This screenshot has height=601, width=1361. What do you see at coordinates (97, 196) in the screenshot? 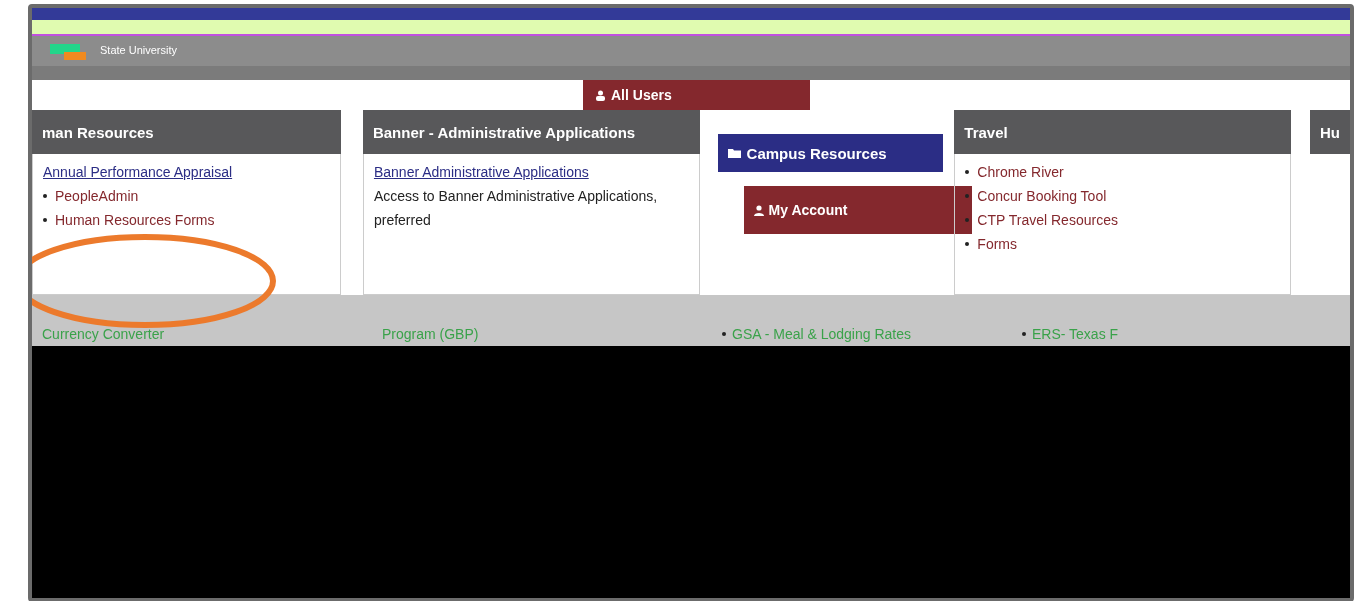
I see `panel-link: PeopleAdmin` at bounding box center [97, 196].